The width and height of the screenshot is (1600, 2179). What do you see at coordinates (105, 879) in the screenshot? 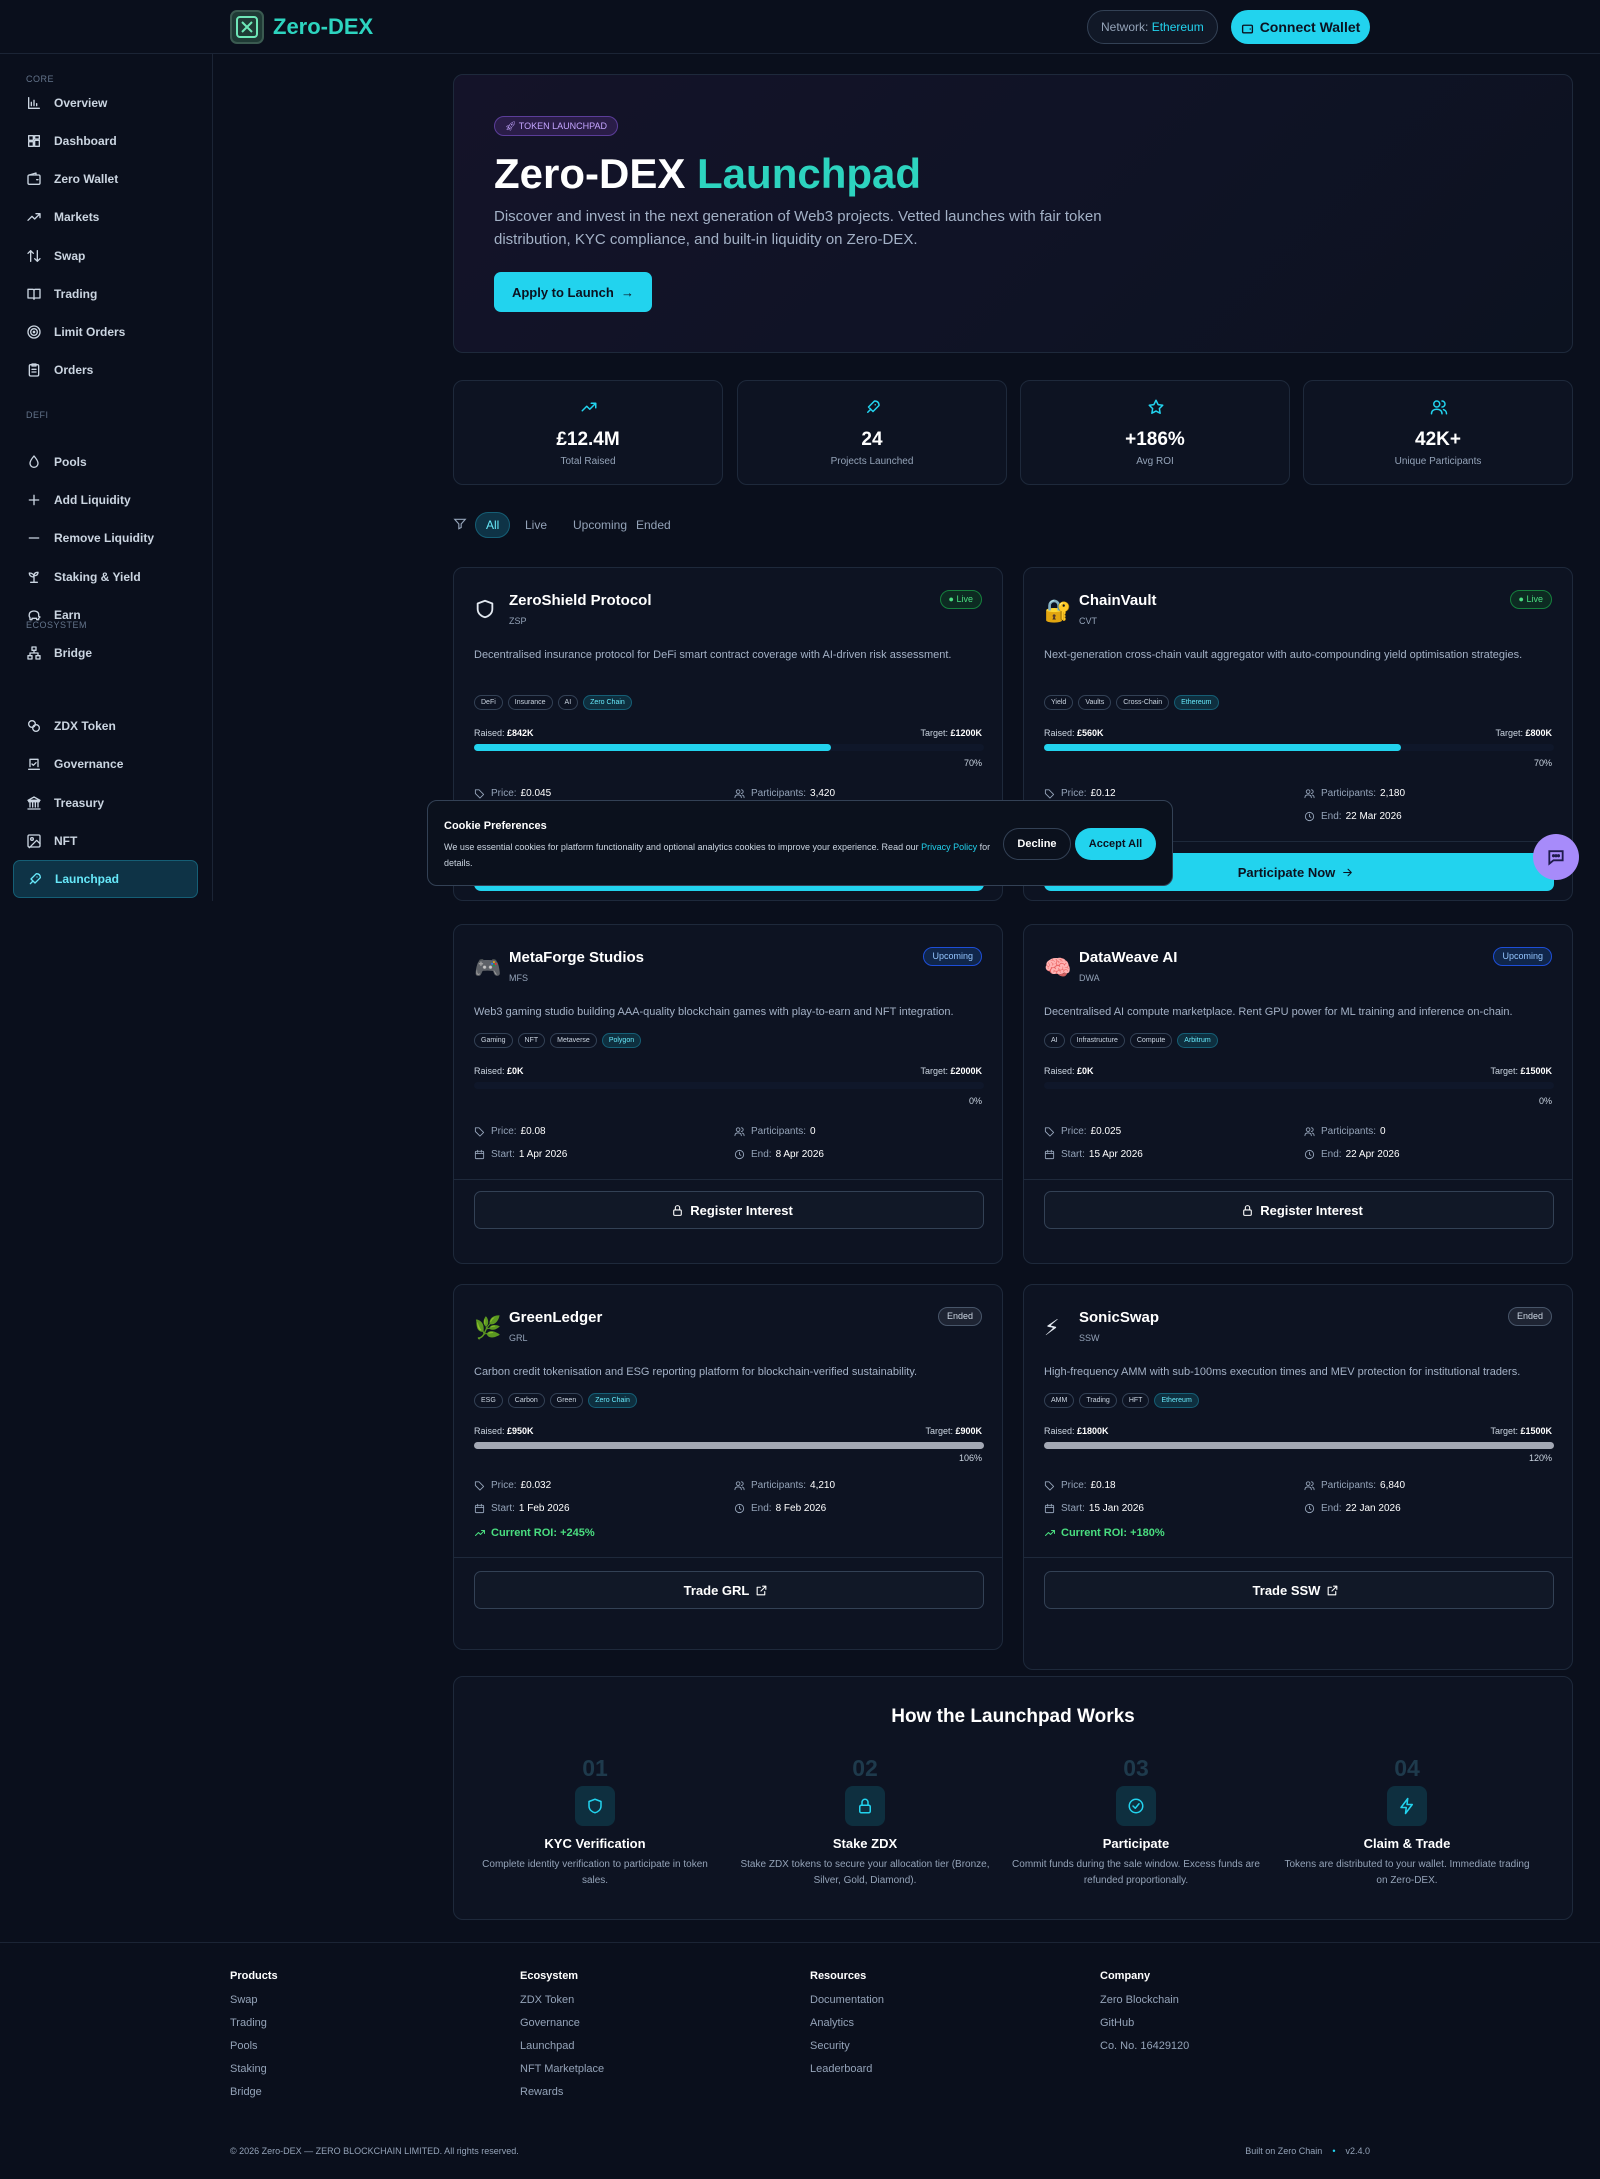
I see `sidebar-item-launchpad: Launchpad` at bounding box center [105, 879].